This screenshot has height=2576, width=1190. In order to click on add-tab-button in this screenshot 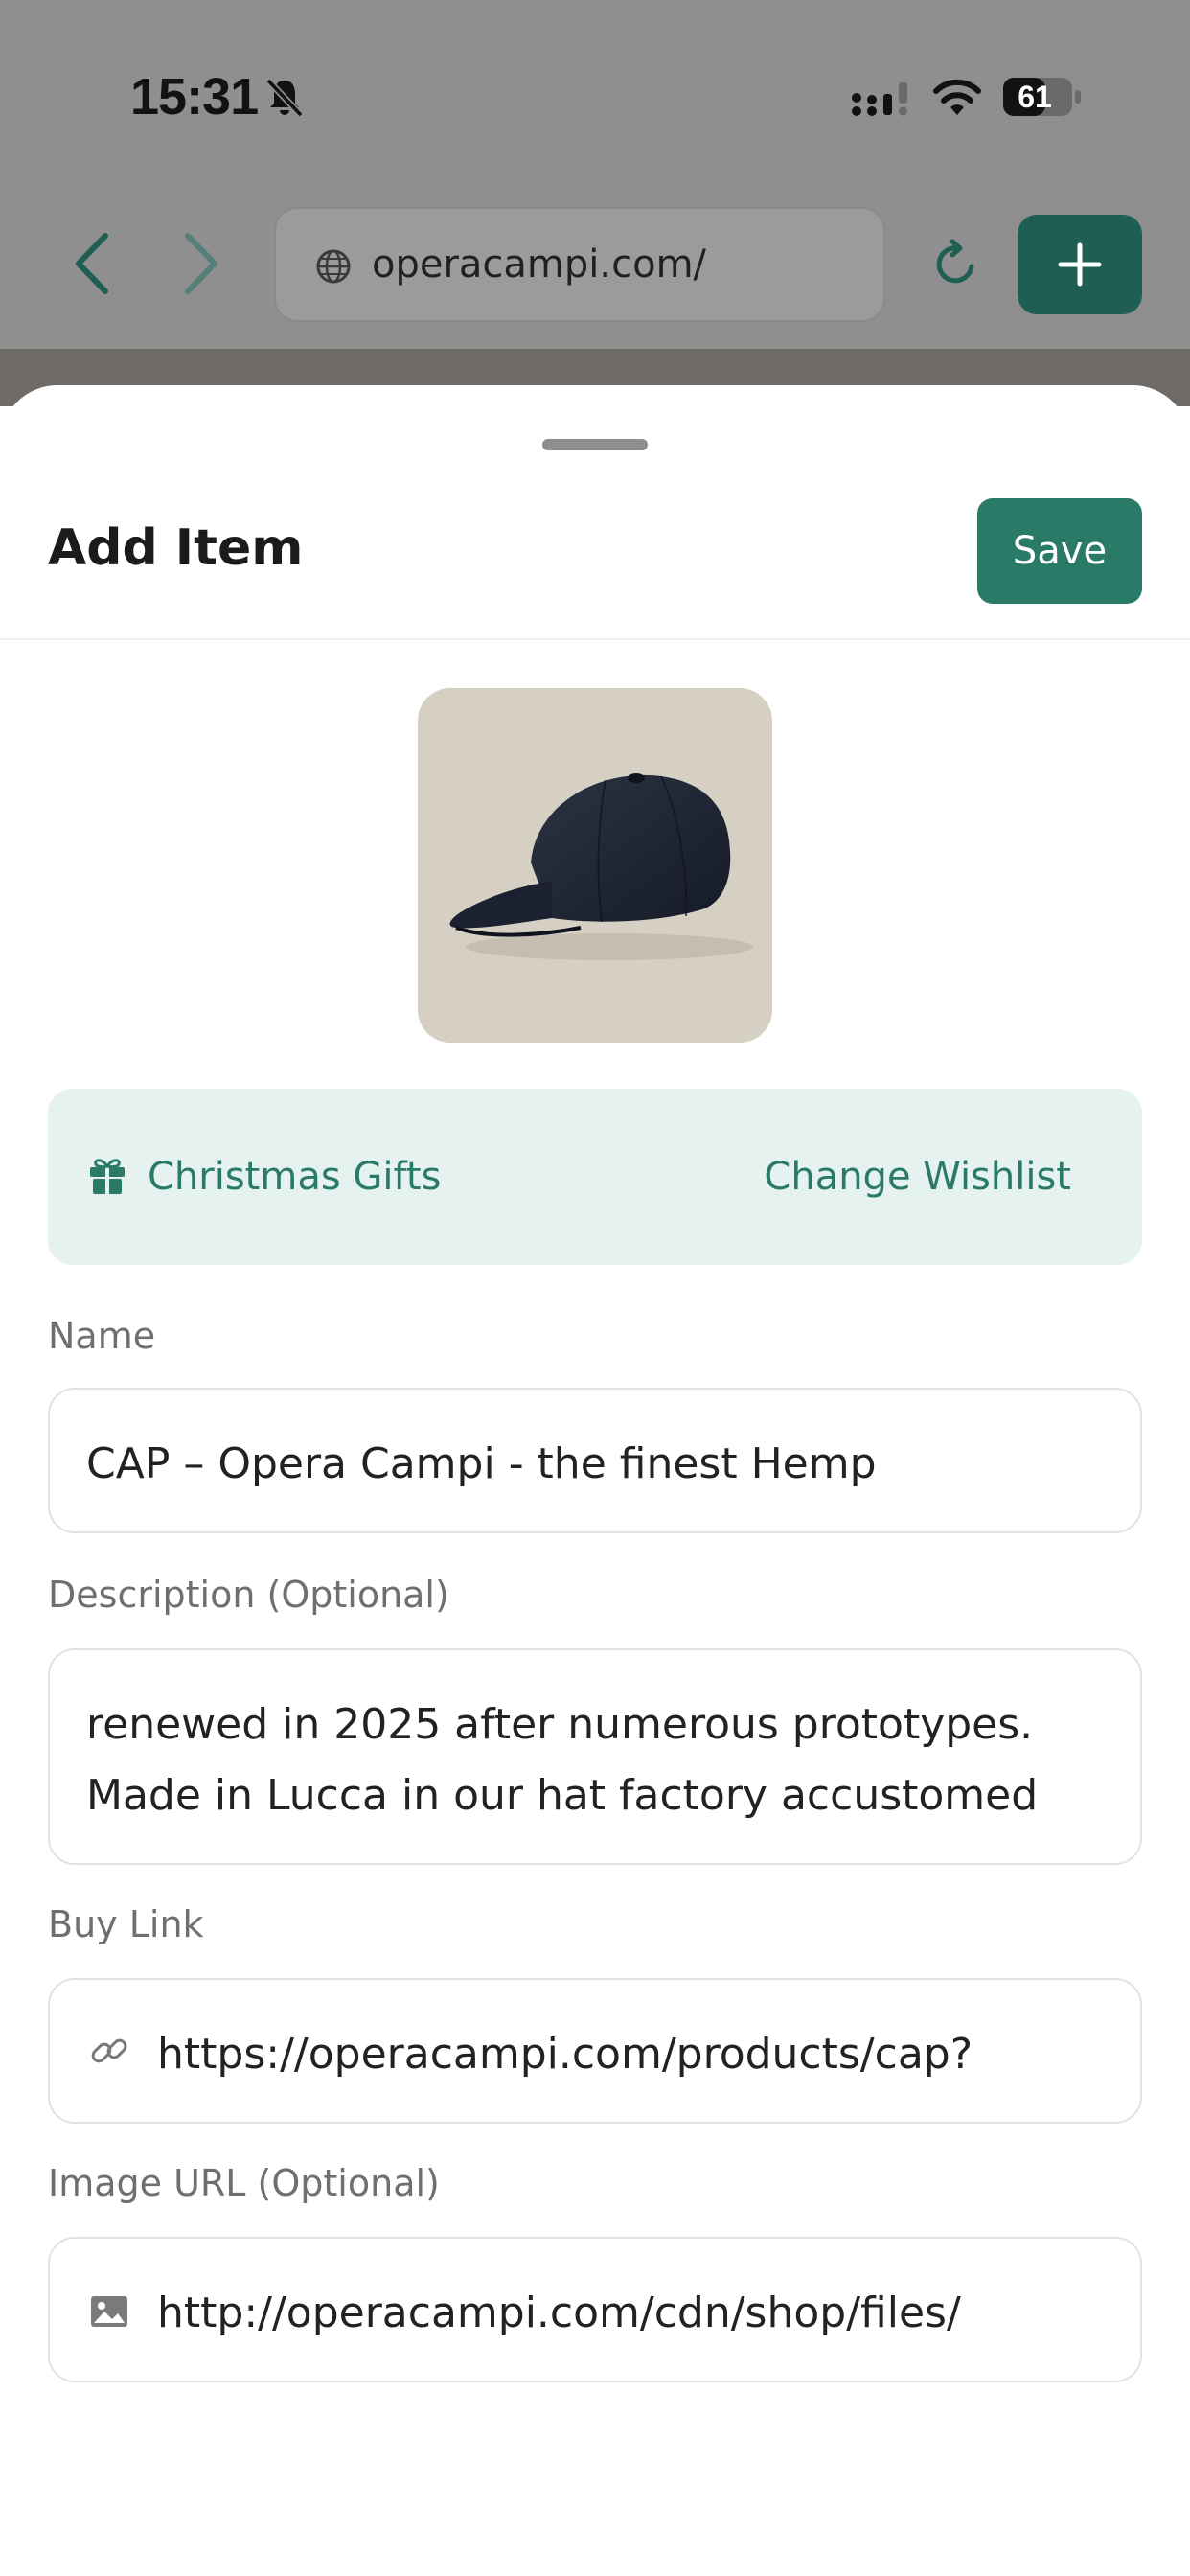, I will do `click(1080, 264)`.